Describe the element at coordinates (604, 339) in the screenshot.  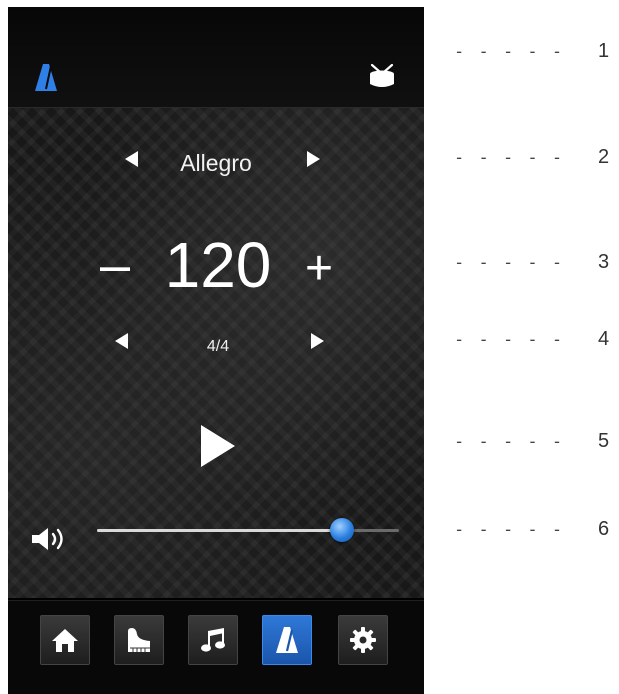
I see `annotation-number: 4` at that location.